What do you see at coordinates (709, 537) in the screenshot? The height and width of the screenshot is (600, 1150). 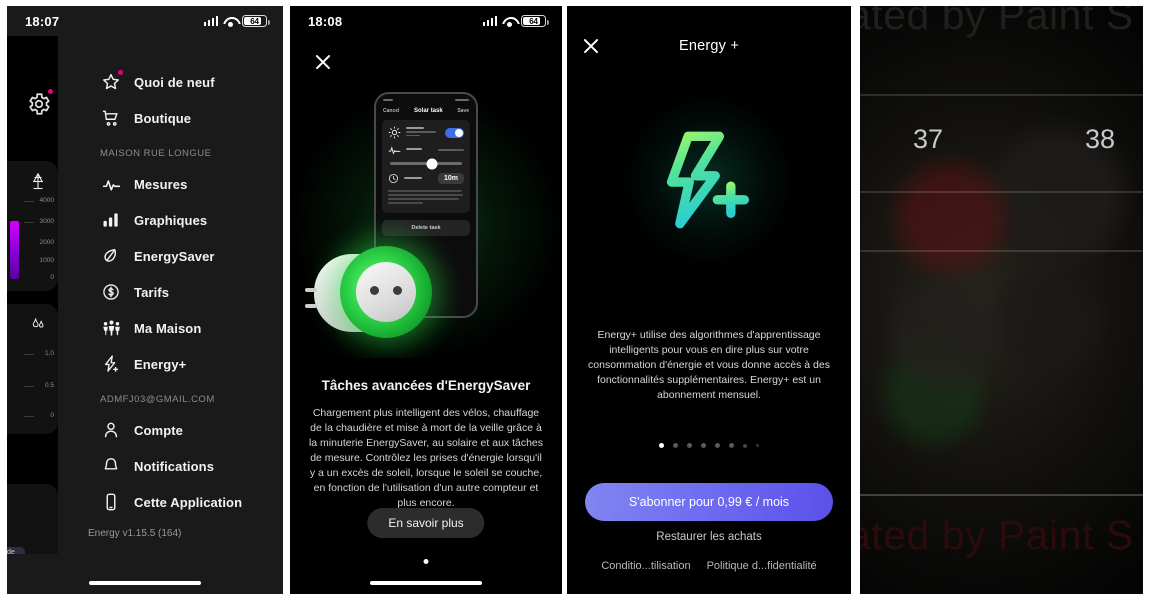 I see `restore-purchases-link: Restaurer les achats` at bounding box center [709, 537].